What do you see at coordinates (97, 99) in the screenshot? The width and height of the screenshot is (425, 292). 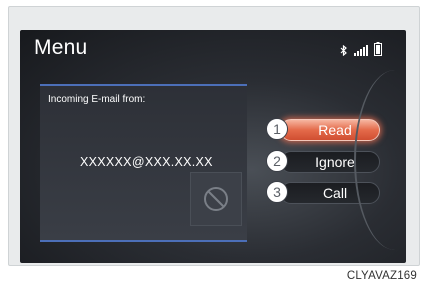 I see `panel-header: Incoming E-mail from:` at bounding box center [97, 99].